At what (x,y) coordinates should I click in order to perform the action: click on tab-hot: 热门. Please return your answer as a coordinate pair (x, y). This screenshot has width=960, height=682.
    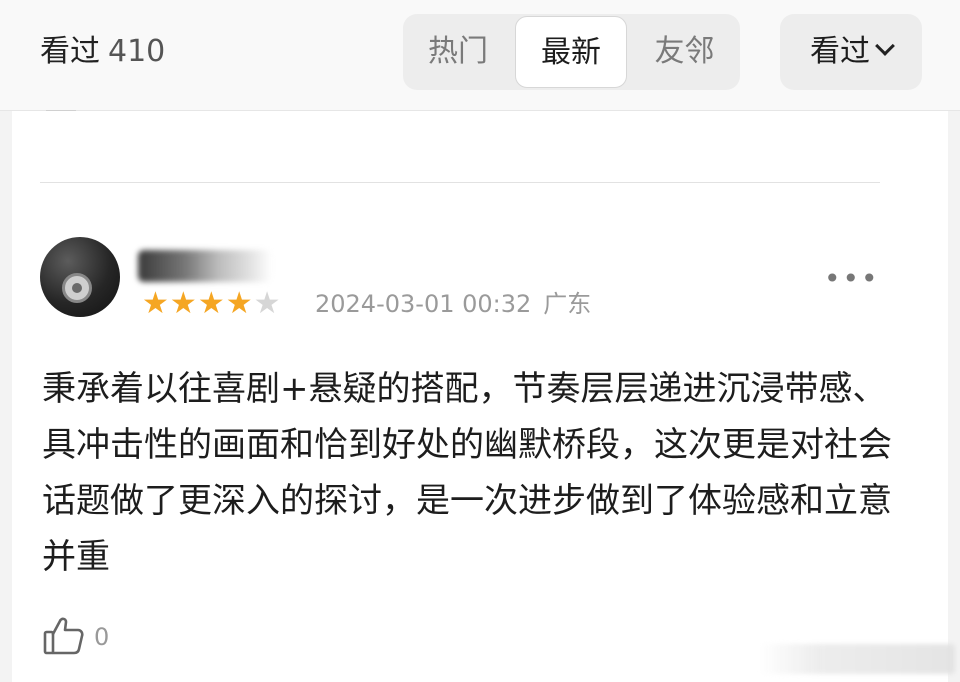
    Looking at the image, I should click on (458, 52).